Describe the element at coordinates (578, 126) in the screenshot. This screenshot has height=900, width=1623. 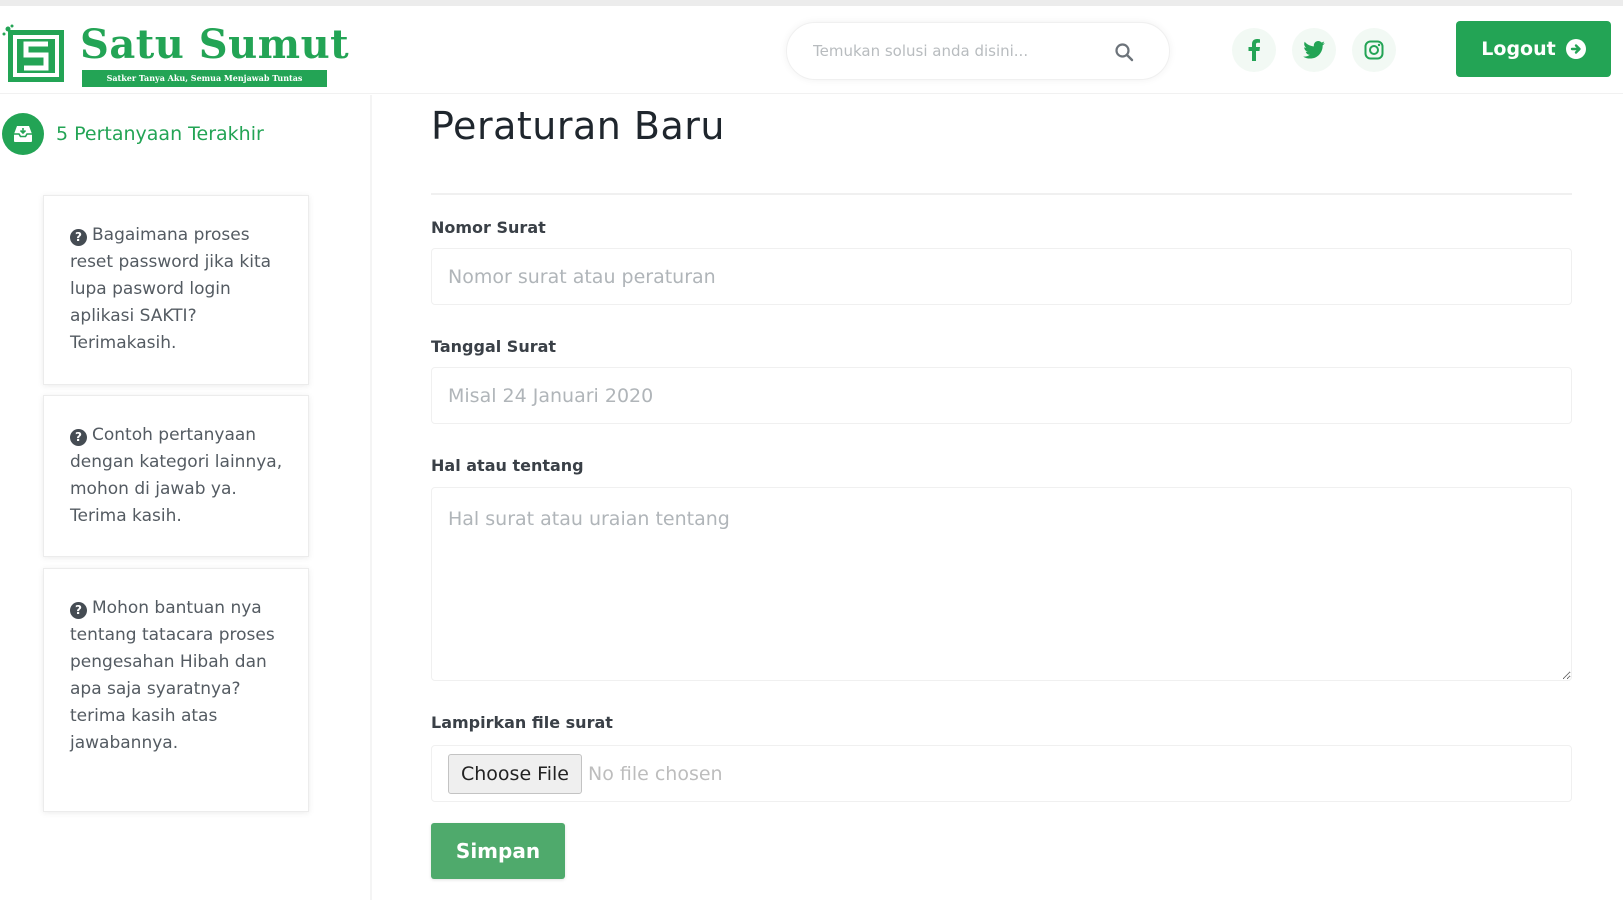
I see `page-title: Peraturan Baru` at that location.